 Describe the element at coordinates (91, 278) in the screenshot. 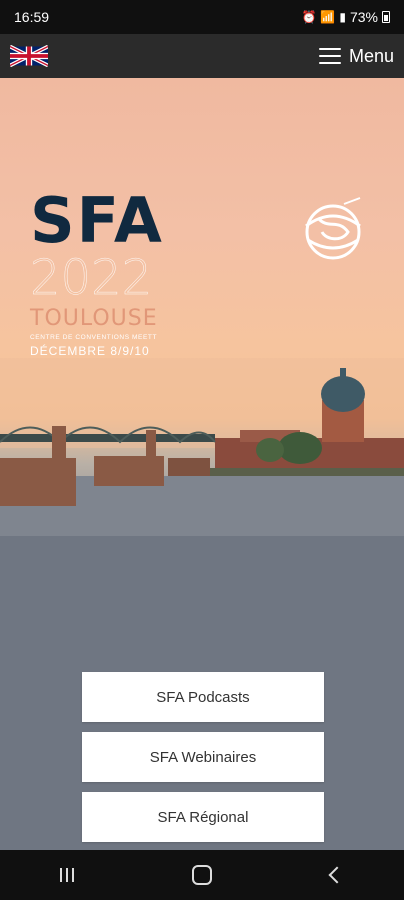

I see `logo-year: 2022` at that location.